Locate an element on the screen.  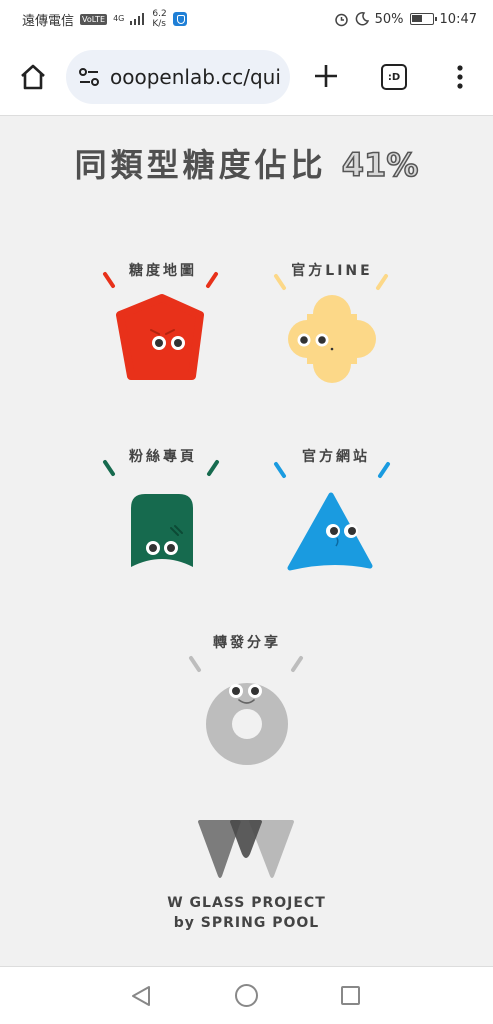
vpn-shield-icon is located at coordinates (179, 19).